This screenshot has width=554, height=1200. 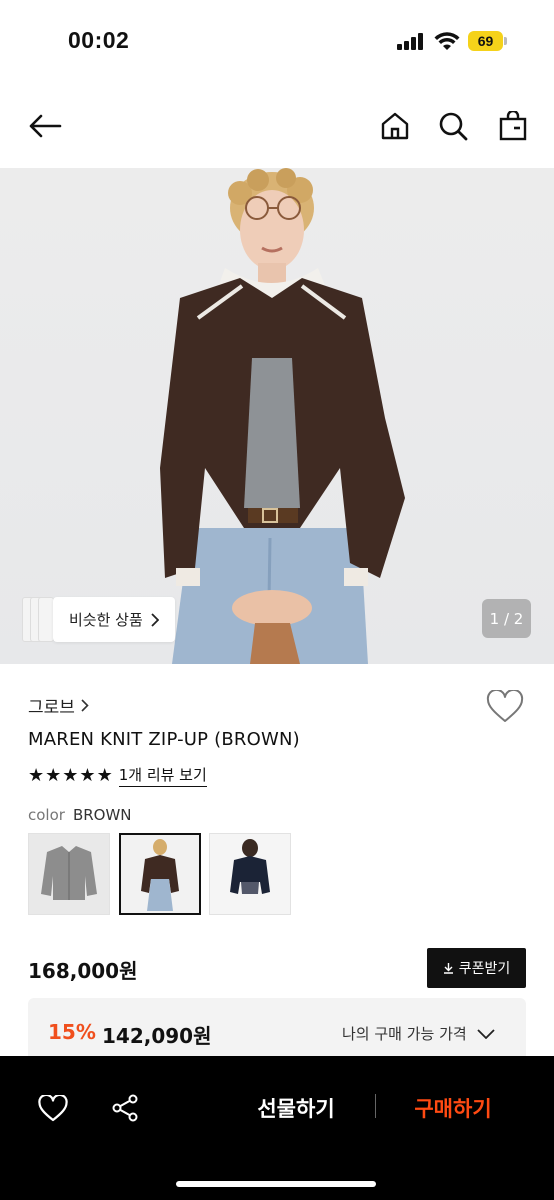 I want to click on similar-products-button: 비슷한 상품, so click(x=114, y=619).